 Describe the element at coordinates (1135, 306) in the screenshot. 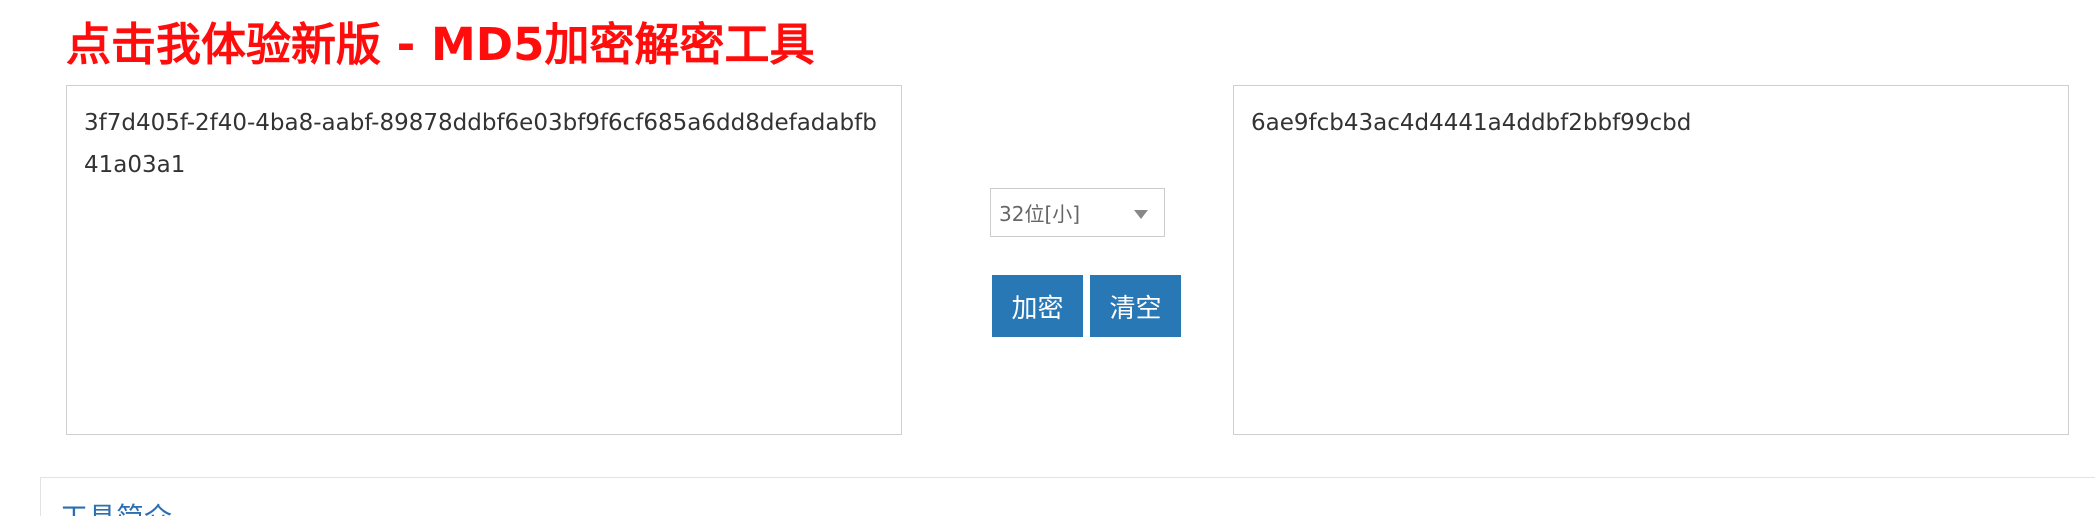

I see `clear-button: 清空` at that location.